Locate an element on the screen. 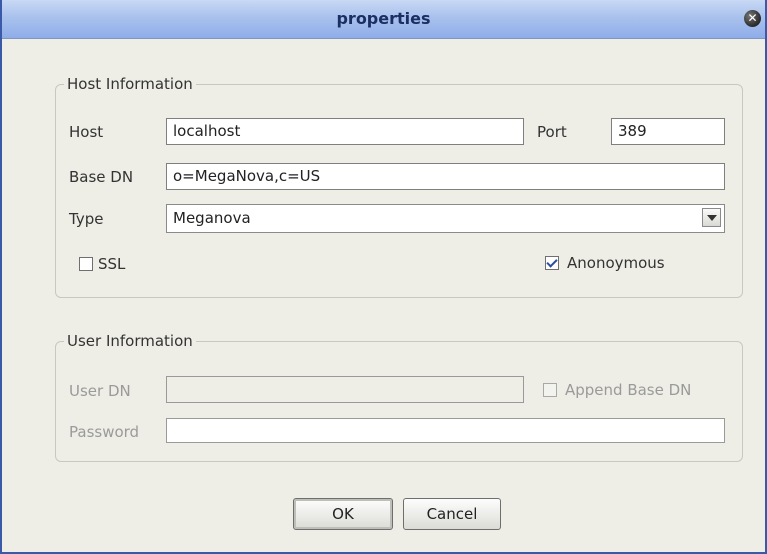  title-bar: properties ✕ is located at coordinates (383, 19).